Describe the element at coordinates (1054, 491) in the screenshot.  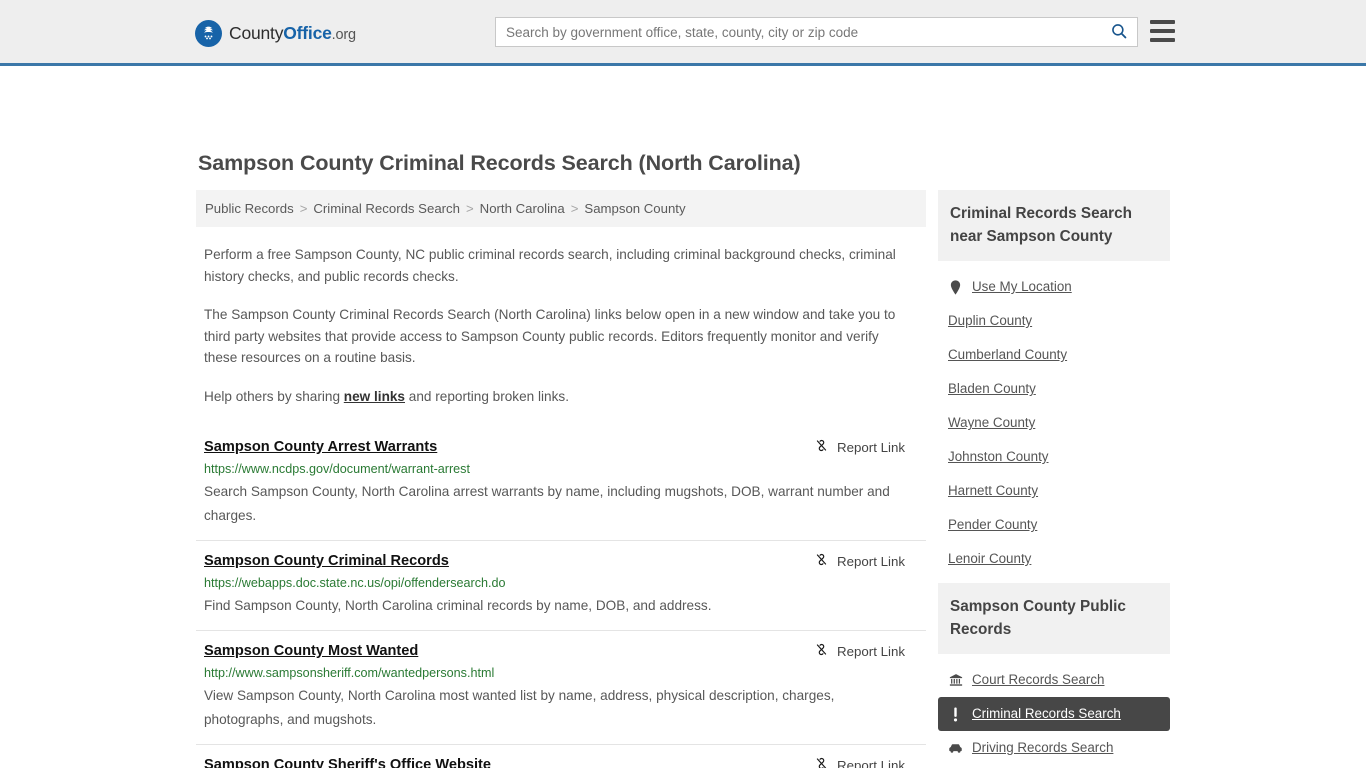
I see `sidebar-item-harnett-county: Harnett County` at that location.